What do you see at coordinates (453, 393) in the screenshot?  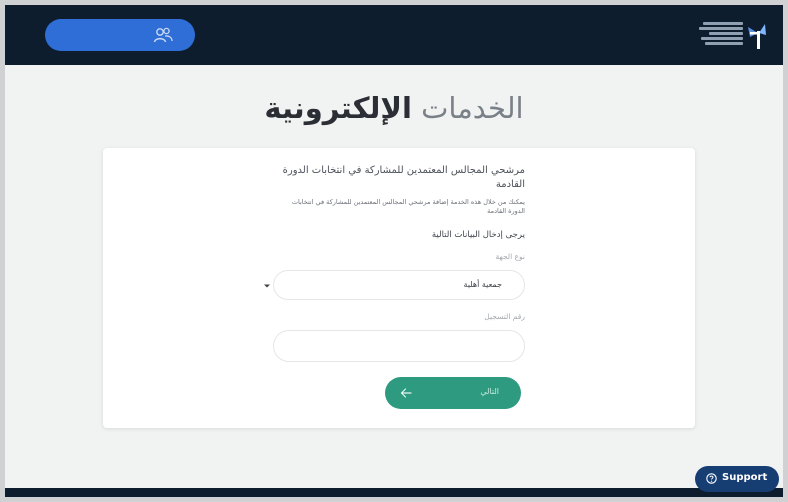 I see `next-button: التالي` at bounding box center [453, 393].